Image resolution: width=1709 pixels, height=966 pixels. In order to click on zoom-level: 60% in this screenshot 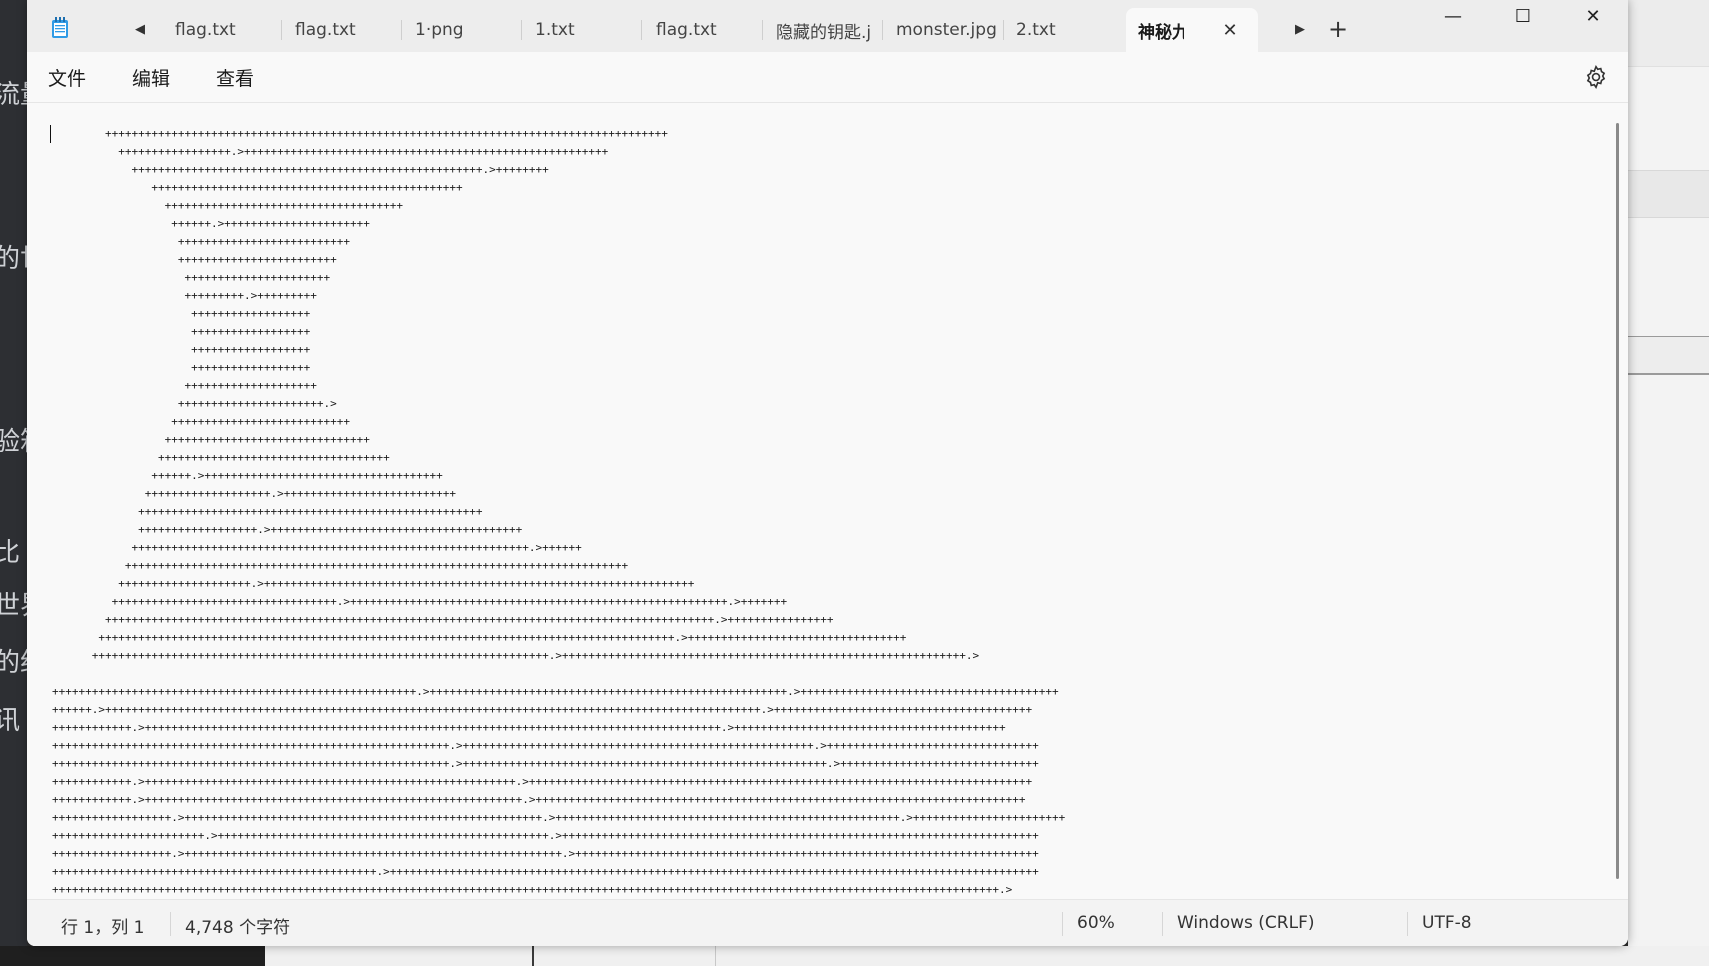, I will do `click(1096, 923)`.